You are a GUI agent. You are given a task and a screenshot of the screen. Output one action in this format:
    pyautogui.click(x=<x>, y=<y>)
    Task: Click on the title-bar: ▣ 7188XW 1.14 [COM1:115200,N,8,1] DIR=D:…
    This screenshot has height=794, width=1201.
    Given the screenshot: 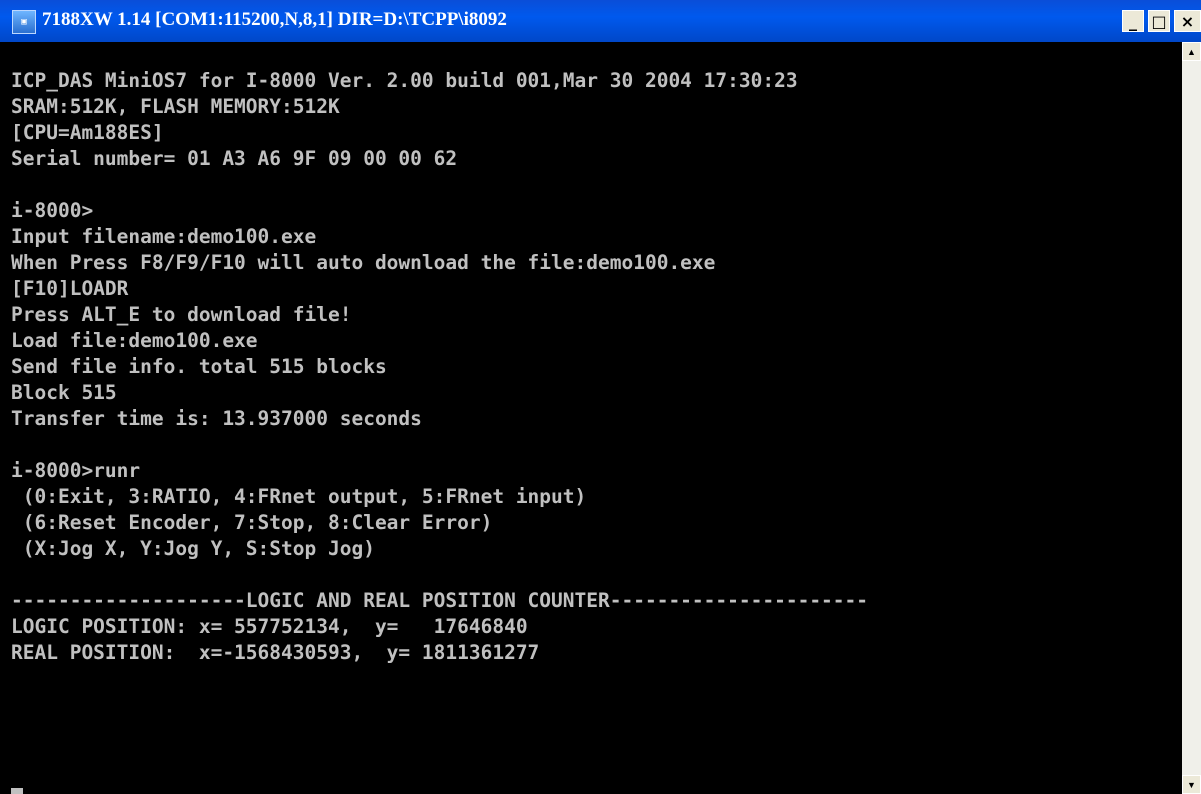 What is the action you would take?
    pyautogui.click(x=600, y=21)
    